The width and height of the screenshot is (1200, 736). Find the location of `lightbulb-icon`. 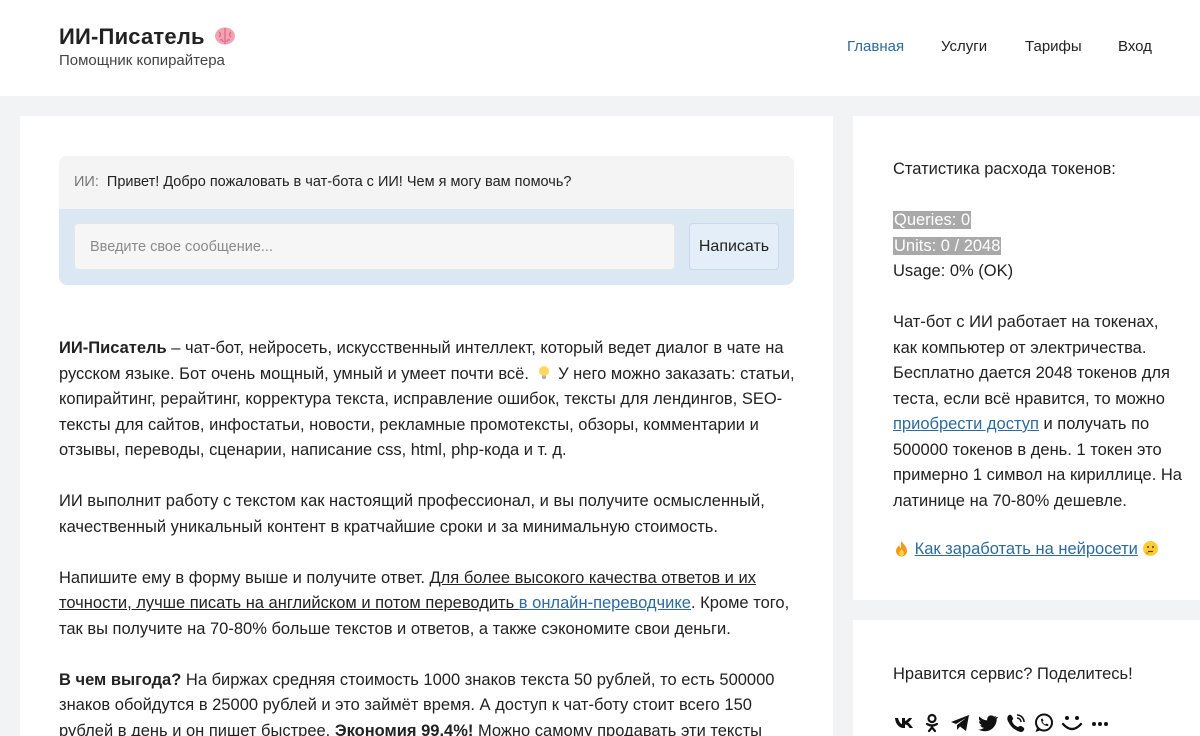

lightbulb-icon is located at coordinates (543, 372).